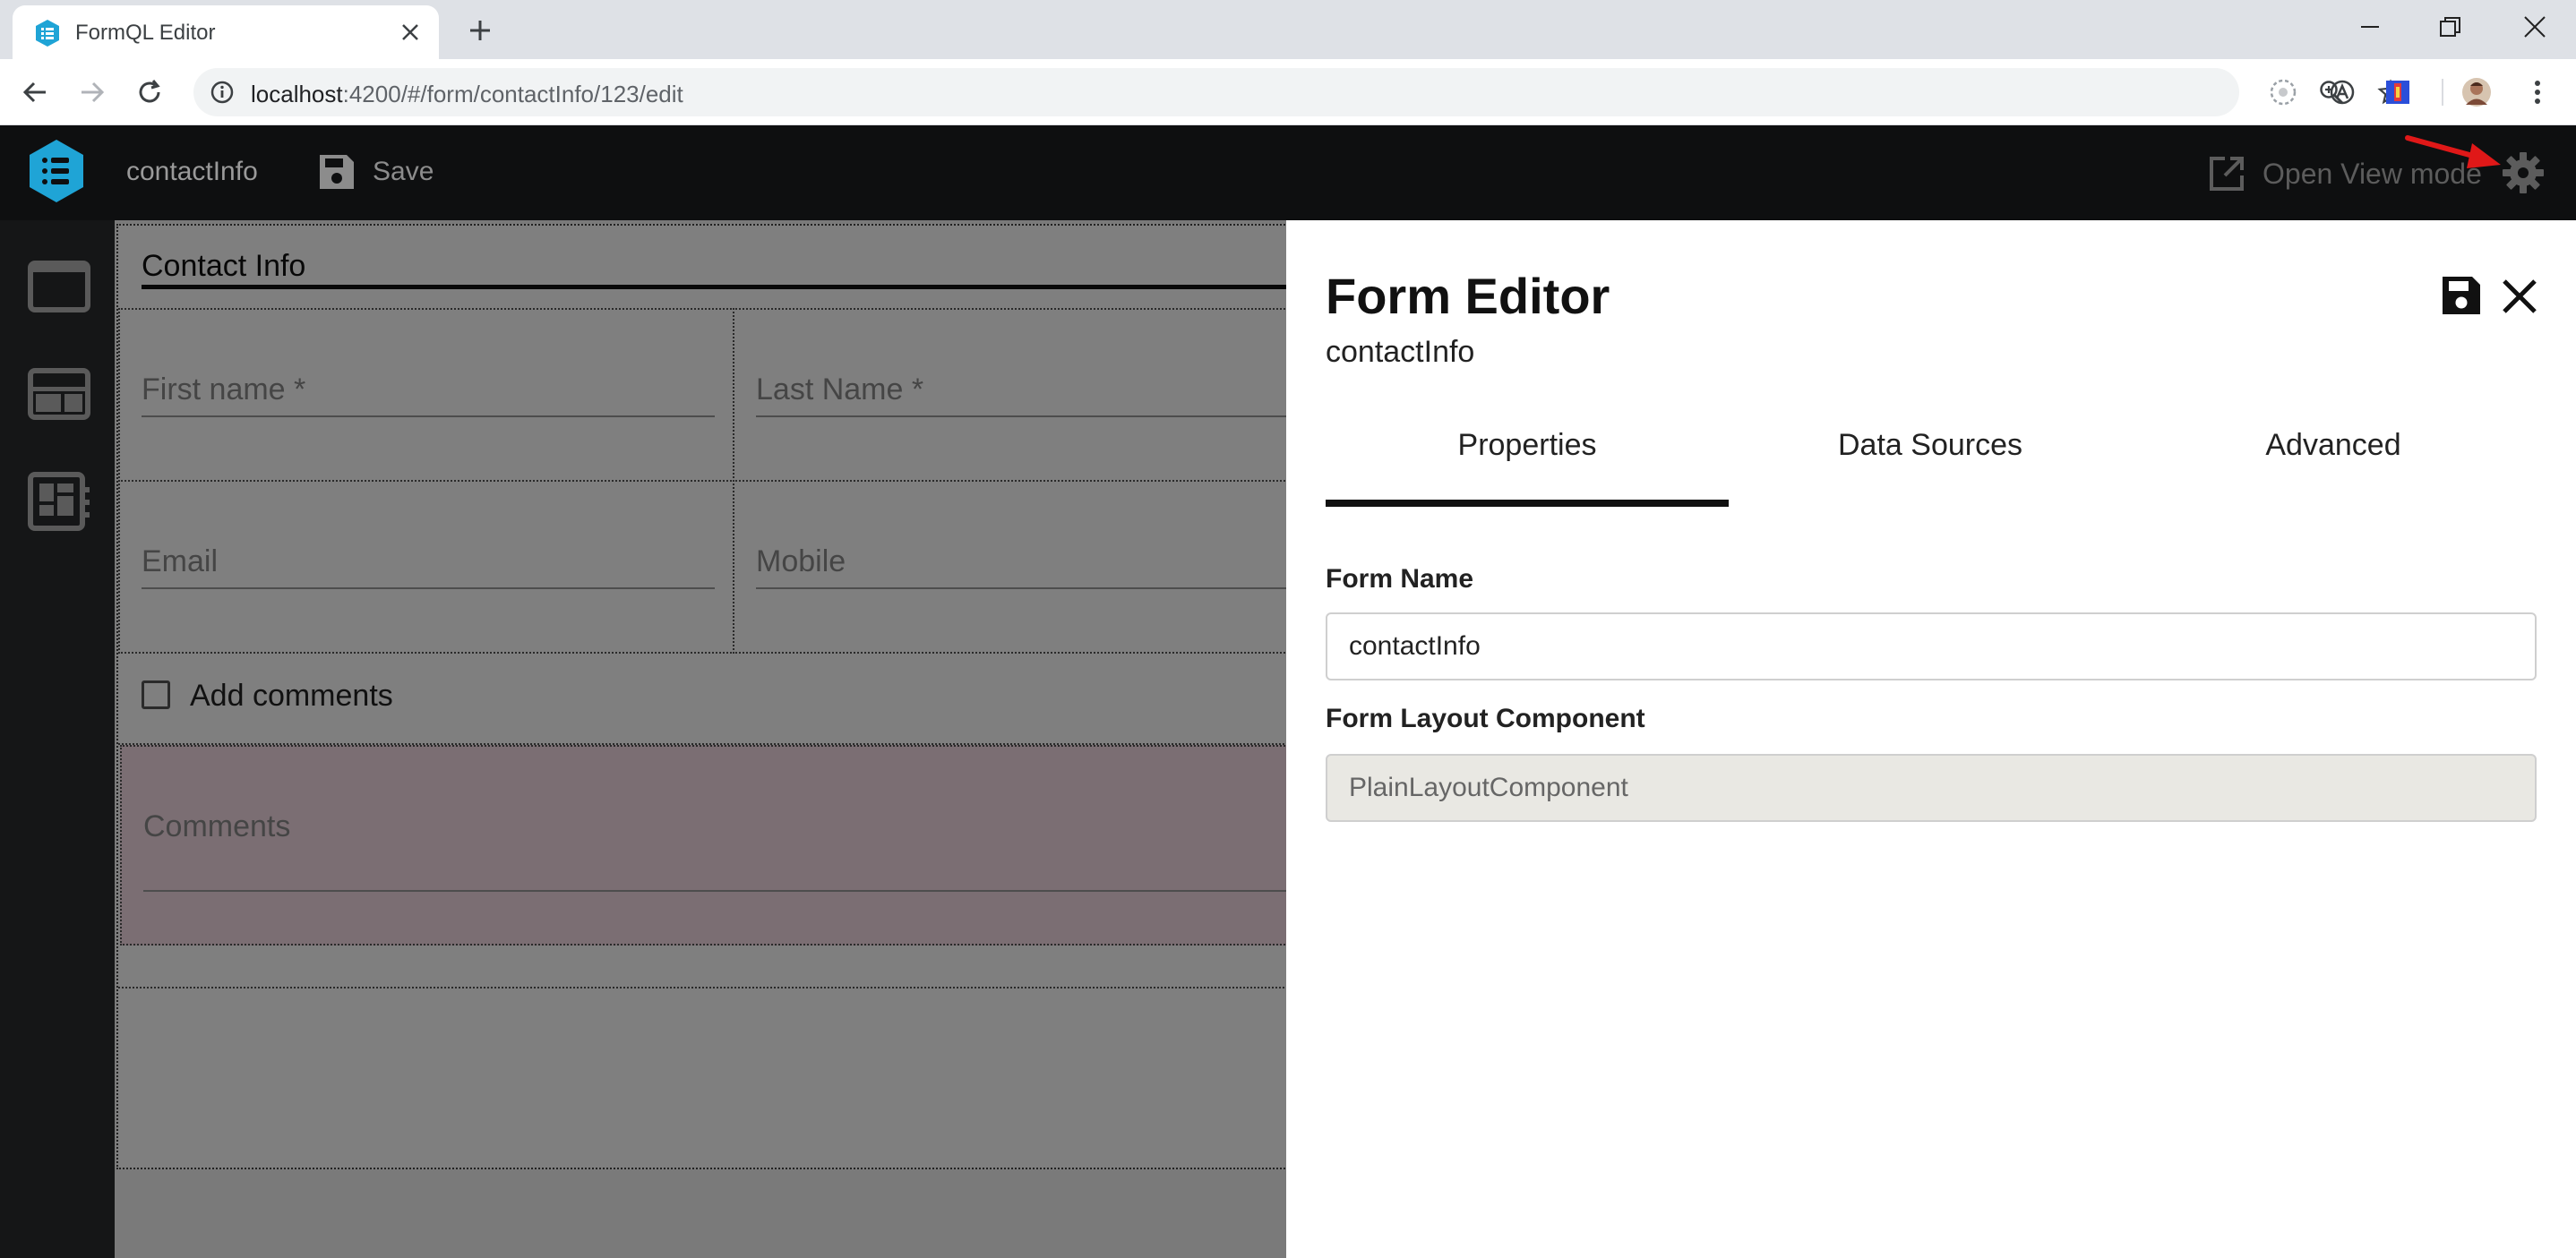 The image size is (2576, 1258). What do you see at coordinates (2398, 92) in the screenshot?
I see `extension-color-icon` at bounding box center [2398, 92].